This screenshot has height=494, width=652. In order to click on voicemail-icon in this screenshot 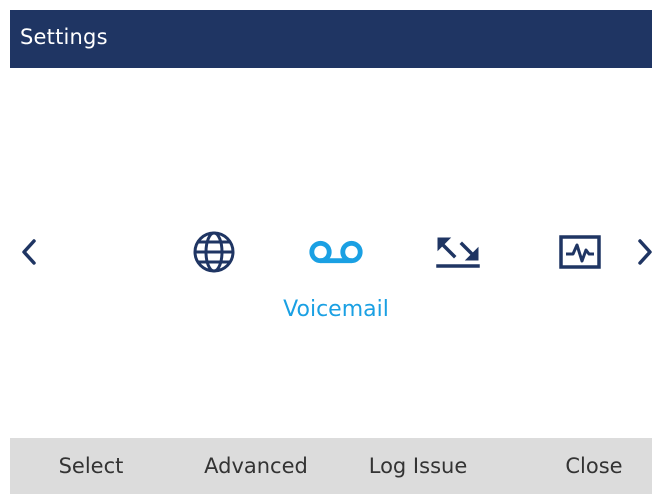, I will do `click(336, 252)`.